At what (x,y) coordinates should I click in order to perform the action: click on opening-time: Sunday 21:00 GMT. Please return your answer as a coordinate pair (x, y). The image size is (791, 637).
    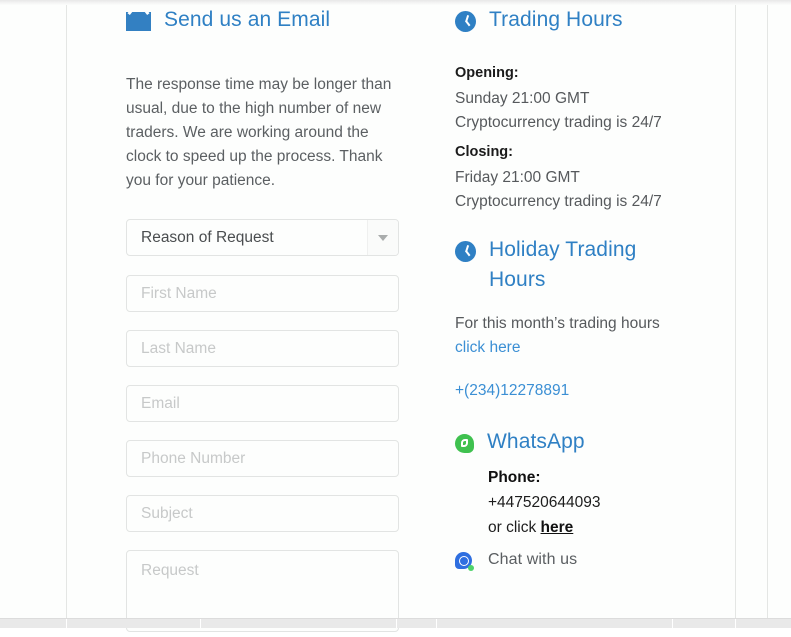
    Looking at the image, I should click on (522, 98).